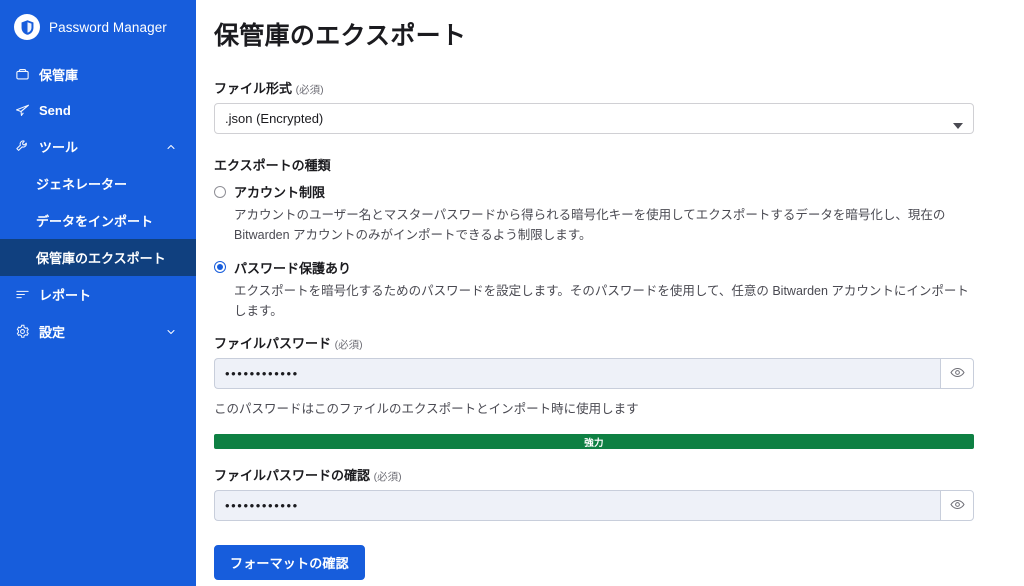  What do you see at coordinates (171, 147) in the screenshot?
I see `chevron-up-icon` at bounding box center [171, 147].